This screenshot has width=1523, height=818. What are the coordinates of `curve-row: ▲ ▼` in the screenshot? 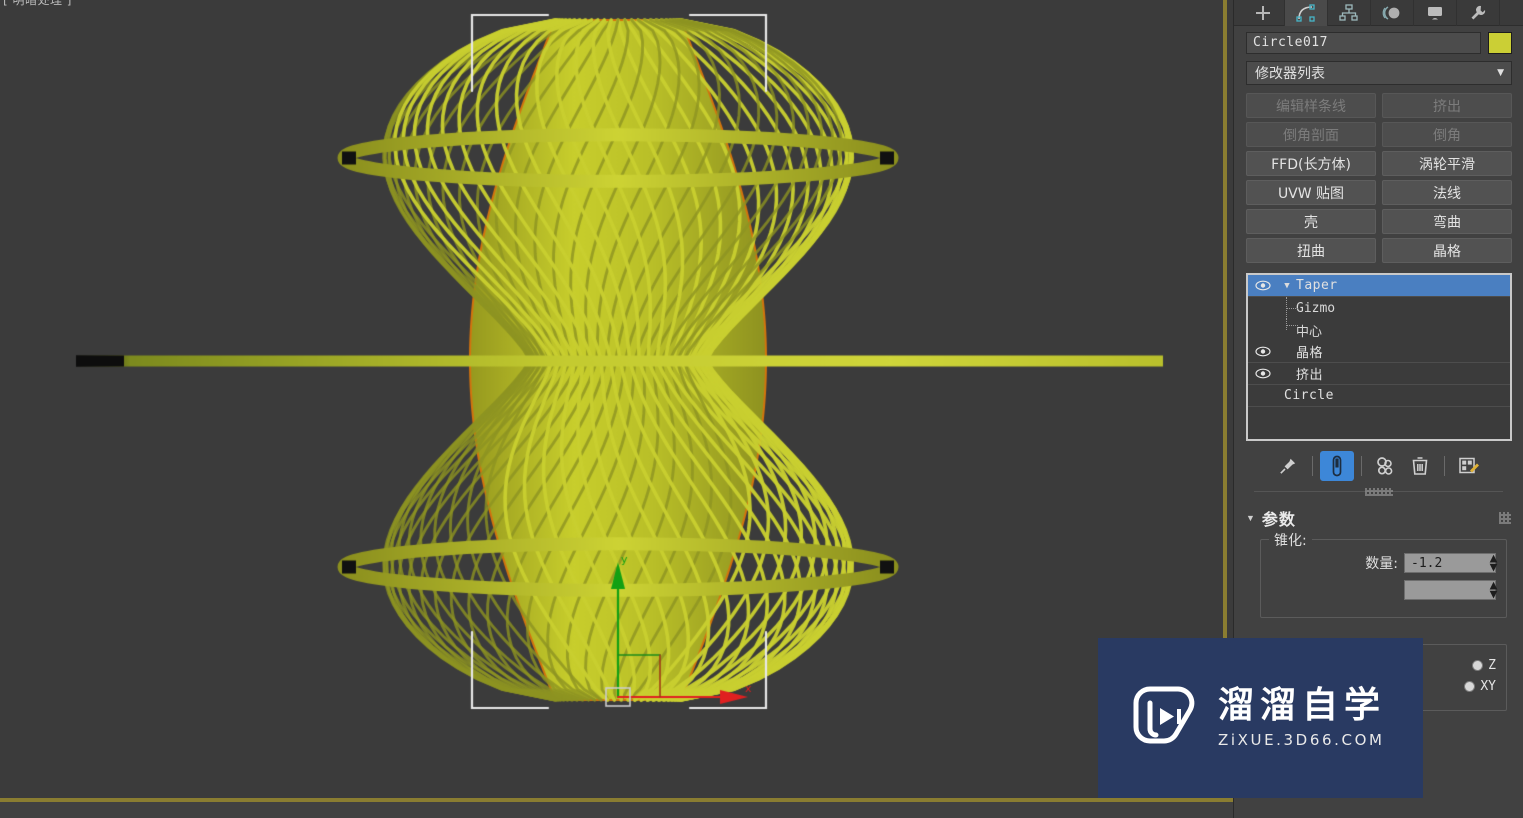 It's located at (1384, 590).